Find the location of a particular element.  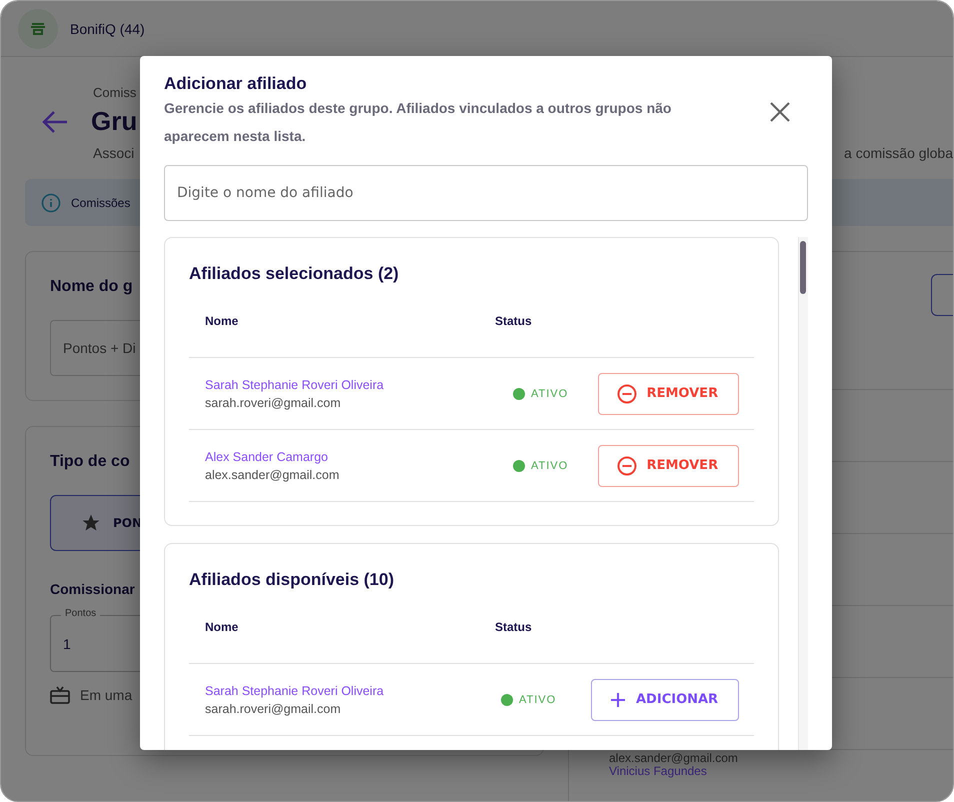

member-email: alex.sander@gmail.com is located at coordinates (674, 758).